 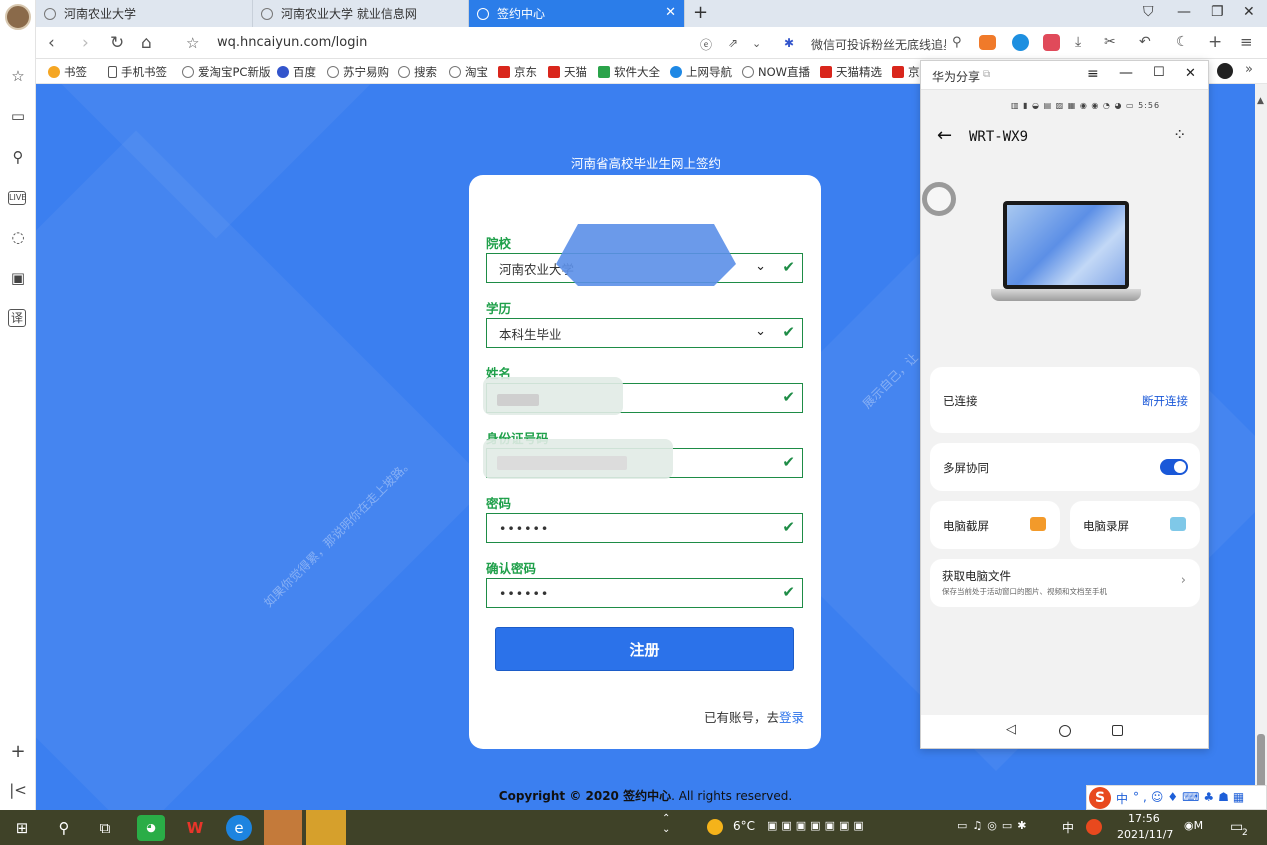 I want to click on bookmark-item: 软件大全, so click(x=629, y=72).